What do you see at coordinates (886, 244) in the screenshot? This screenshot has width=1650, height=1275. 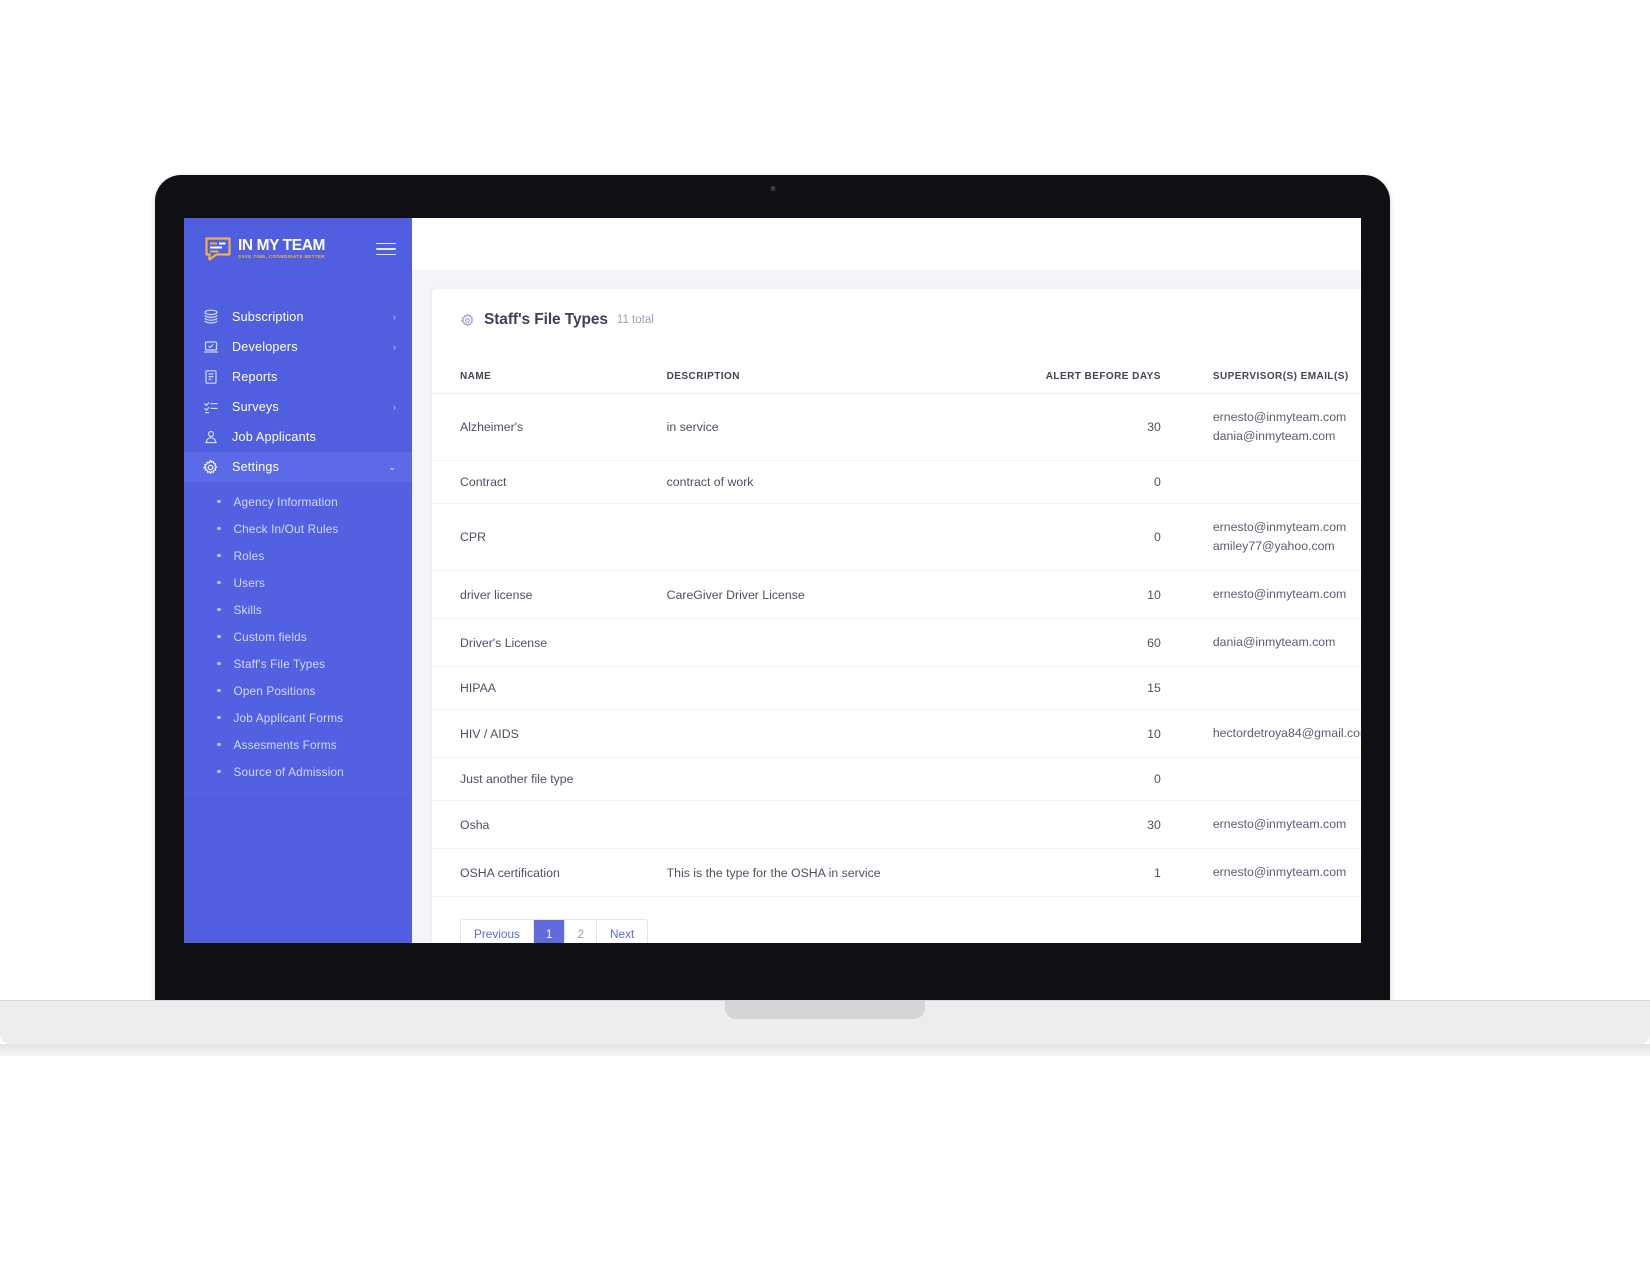 I see `top-bar` at bounding box center [886, 244].